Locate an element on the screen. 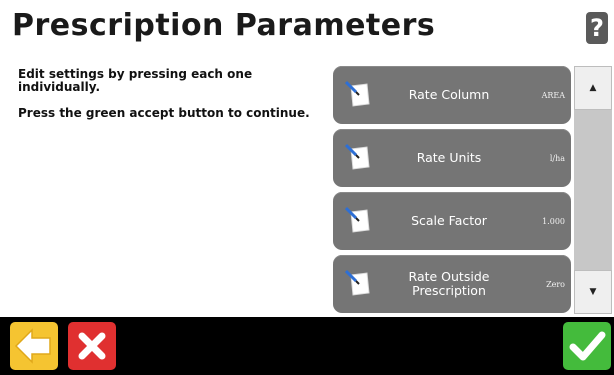  setting-rate-units: Rate Units l/ha is located at coordinates (452, 158).